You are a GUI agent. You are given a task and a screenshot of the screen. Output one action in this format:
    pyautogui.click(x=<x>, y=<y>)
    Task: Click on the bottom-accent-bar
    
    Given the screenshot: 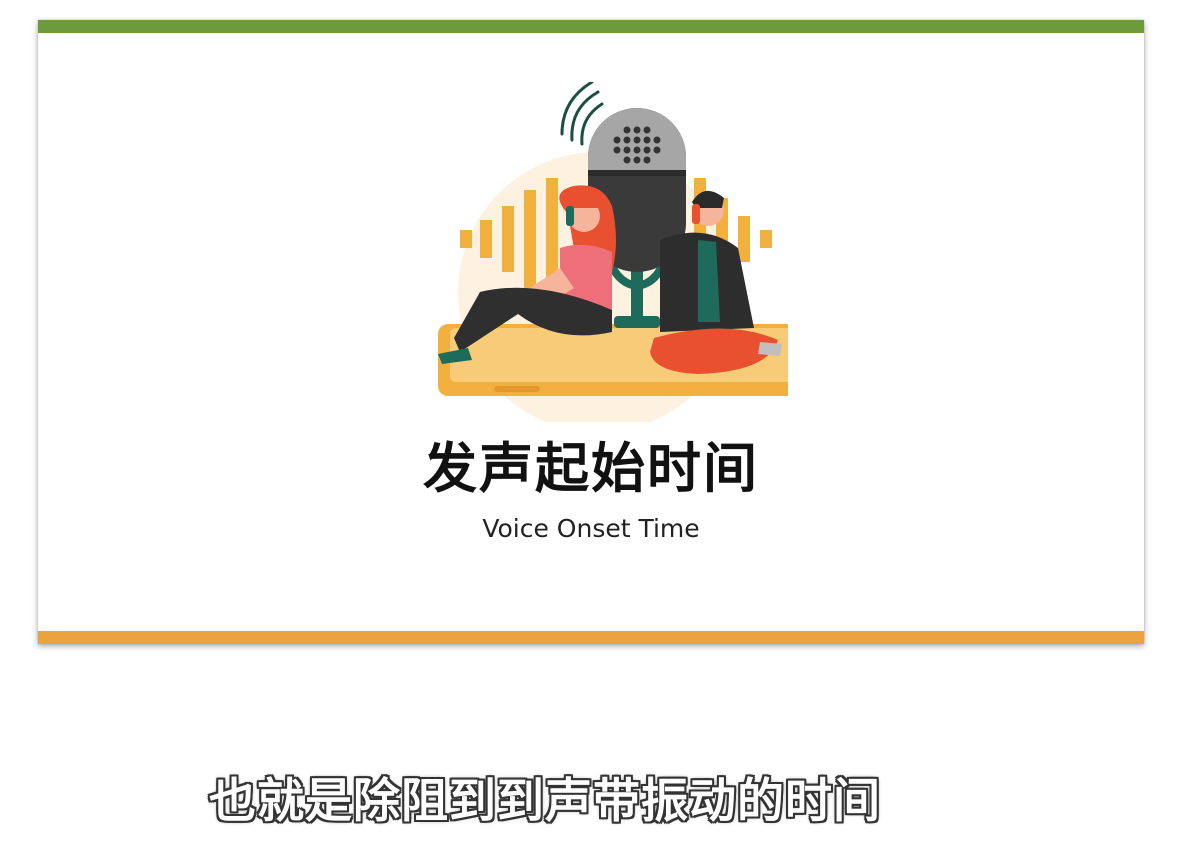 What is the action you would take?
    pyautogui.click(x=591, y=637)
    